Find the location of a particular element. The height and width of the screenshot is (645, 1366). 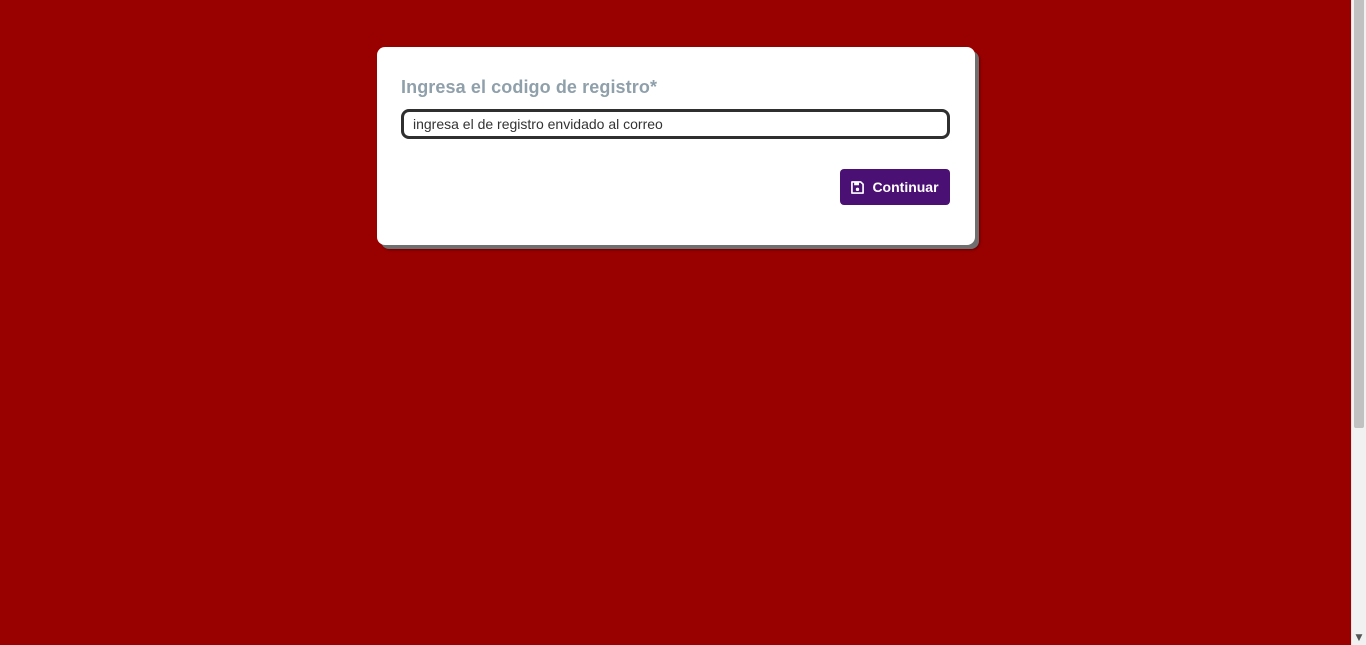

registration-code-label: Ingresa el codigo de registro* is located at coordinates (529, 87).